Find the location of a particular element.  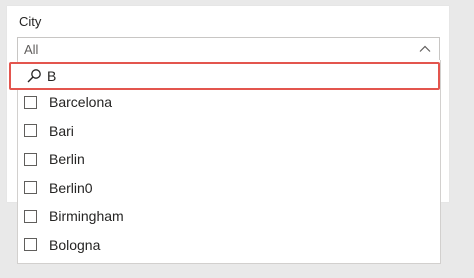

option-label: Bari is located at coordinates (61, 130).